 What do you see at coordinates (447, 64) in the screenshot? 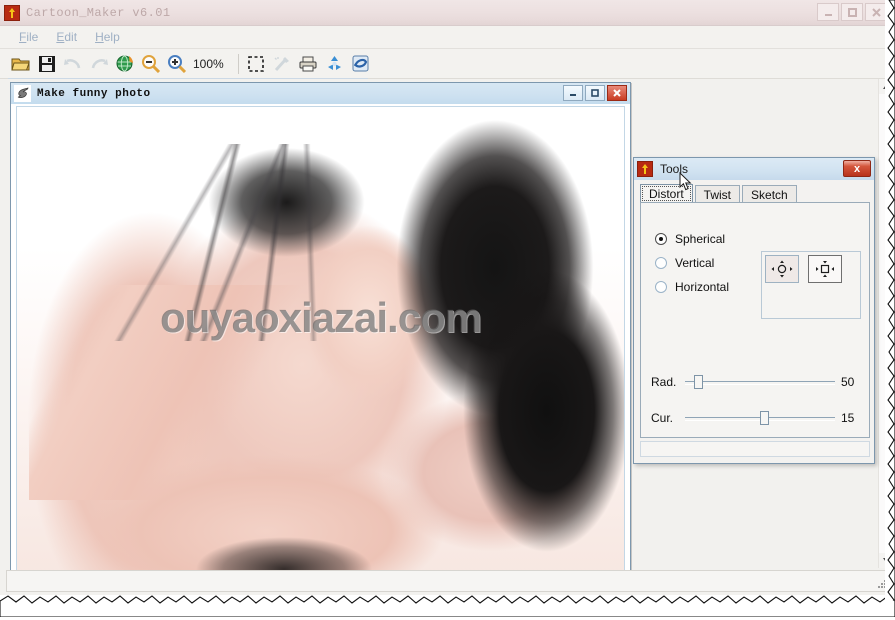
I see `toolbar: 100%` at bounding box center [447, 64].